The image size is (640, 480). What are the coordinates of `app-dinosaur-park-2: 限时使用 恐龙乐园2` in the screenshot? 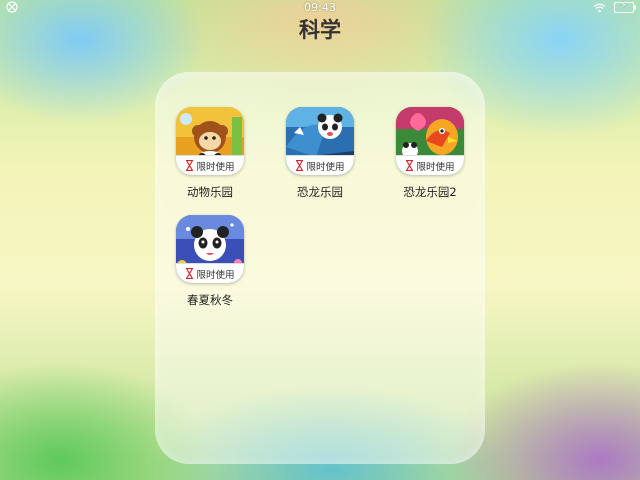 It's located at (430, 153).